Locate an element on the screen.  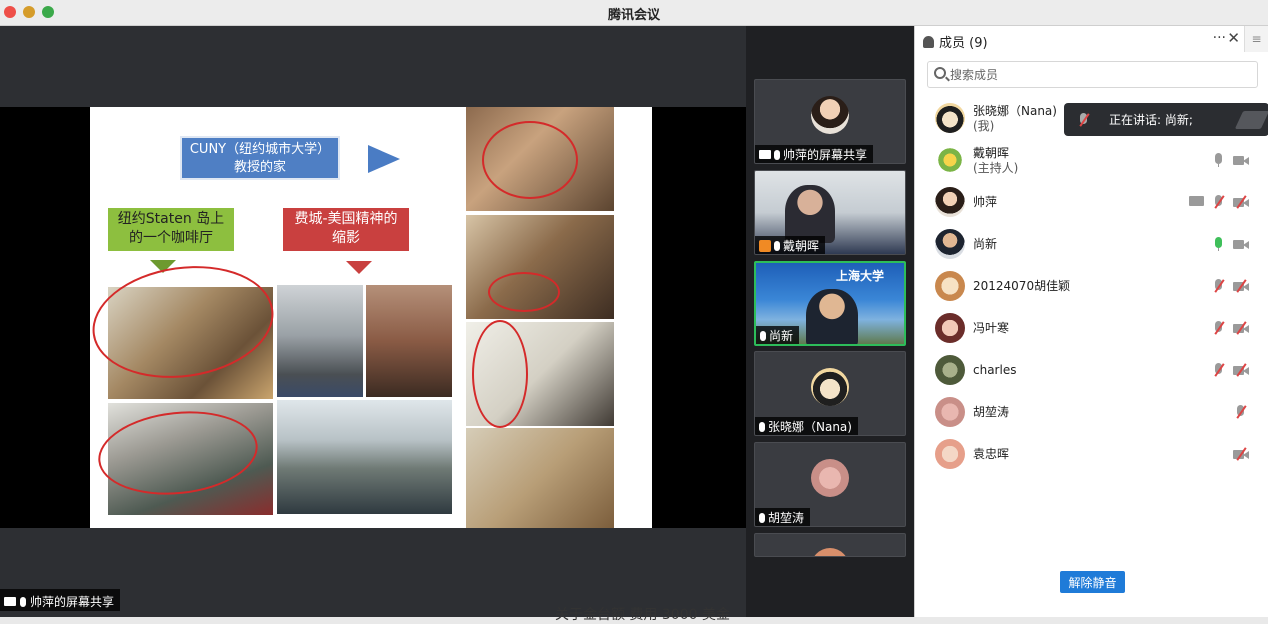
video-tile-zhangxiaona: 张晓娜（Nana) is located at coordinates (830, 393).